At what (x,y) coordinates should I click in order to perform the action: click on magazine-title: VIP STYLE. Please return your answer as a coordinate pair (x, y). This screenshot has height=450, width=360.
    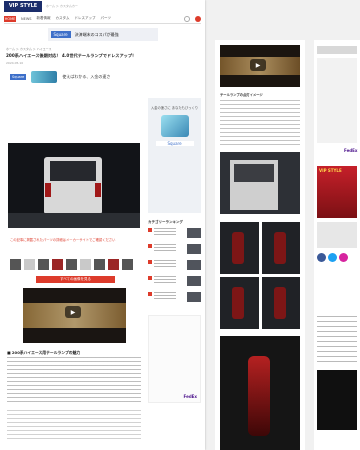
    Looking at the image, I should click on (330, 170).